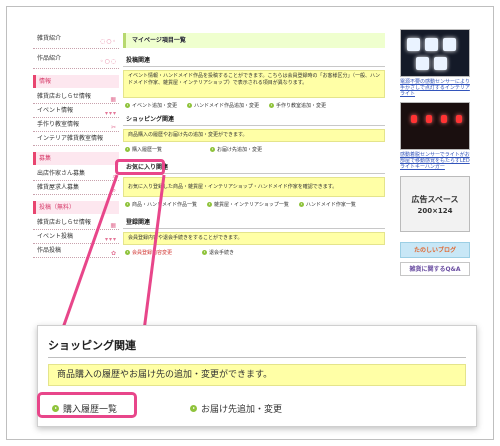 The height and width of the screenshot is (446, 500). What do you see at coordinates (87, 405) in the screenshot?
I see `highlight-box-large` at bounding box center [87, 405].